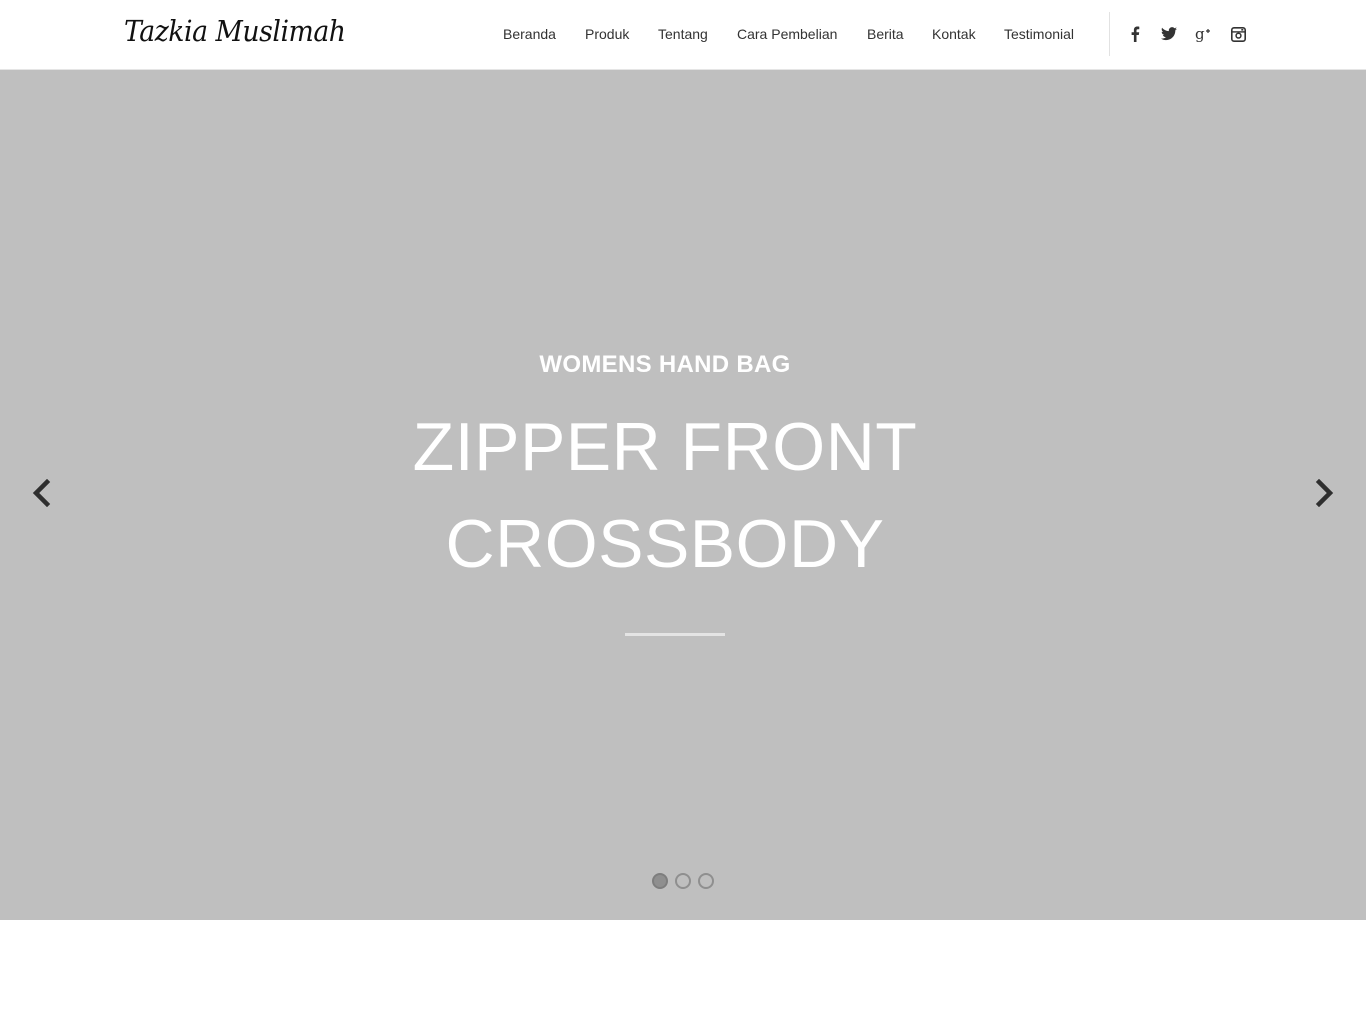  Describe the element at coordinates (529, 34) in the screenshot. I see `nav-item-beranda: Beranda` at that location.